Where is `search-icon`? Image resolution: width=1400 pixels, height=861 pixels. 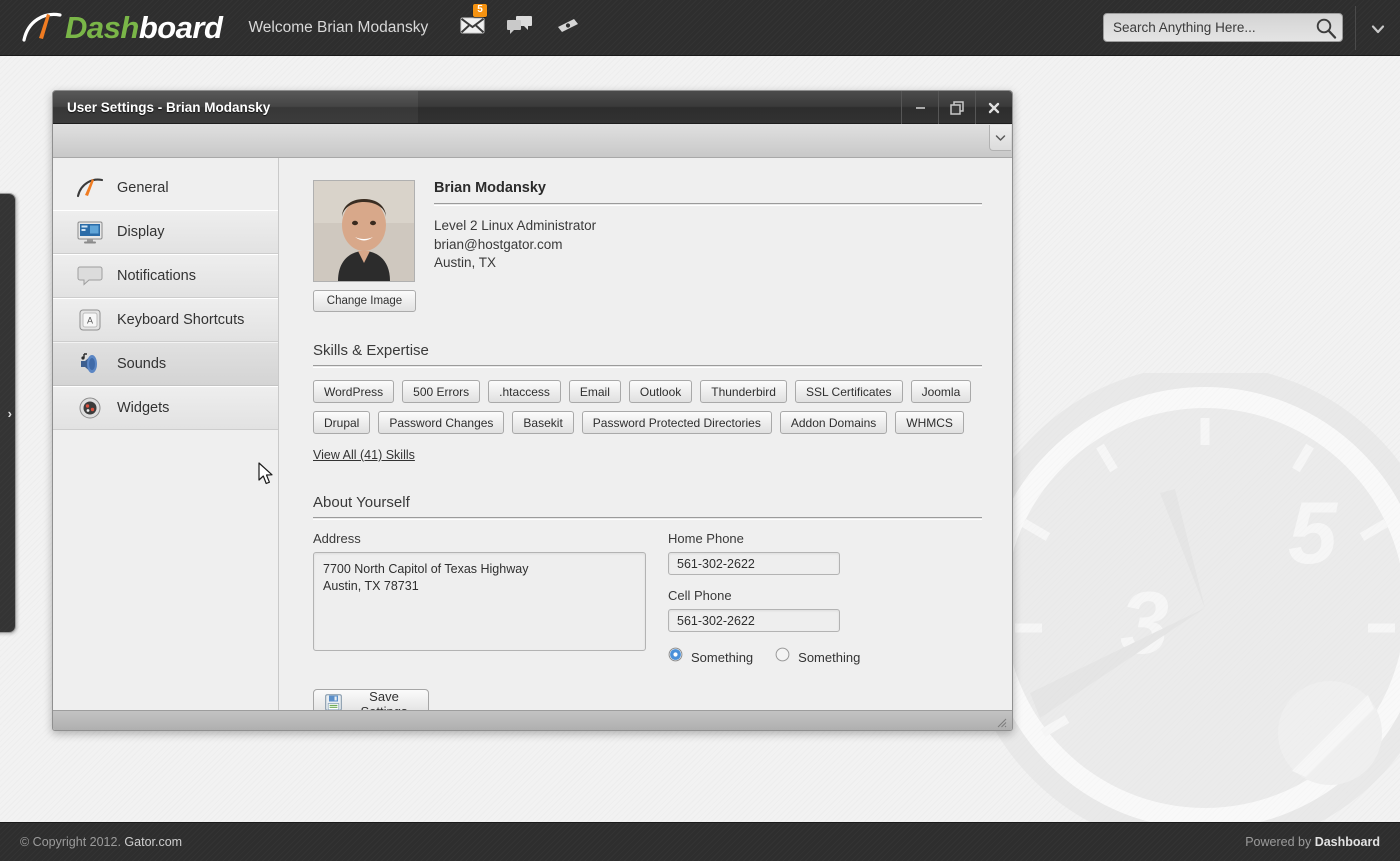 search-icon is located at coordinates (1326, 28).